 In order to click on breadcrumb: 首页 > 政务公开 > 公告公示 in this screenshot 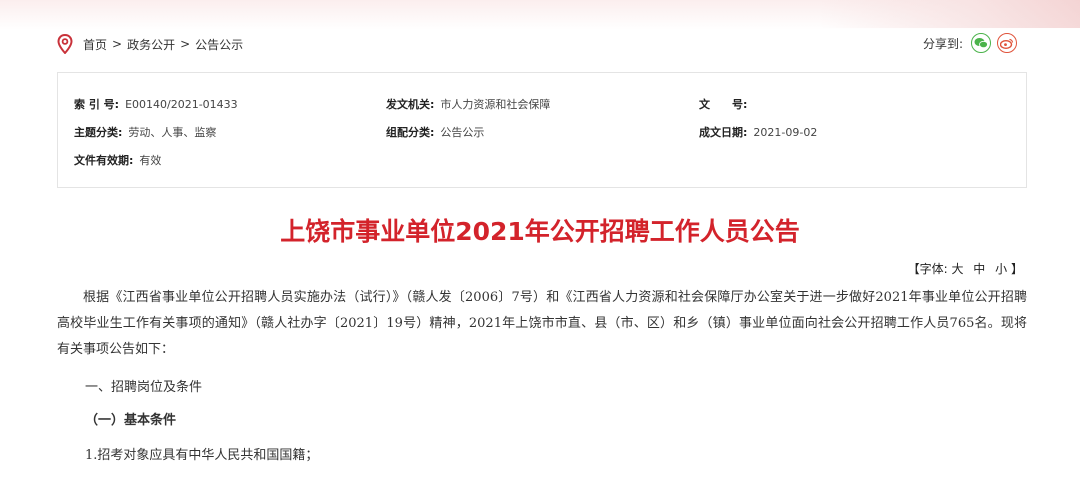, I will do `click(150, 44)`.